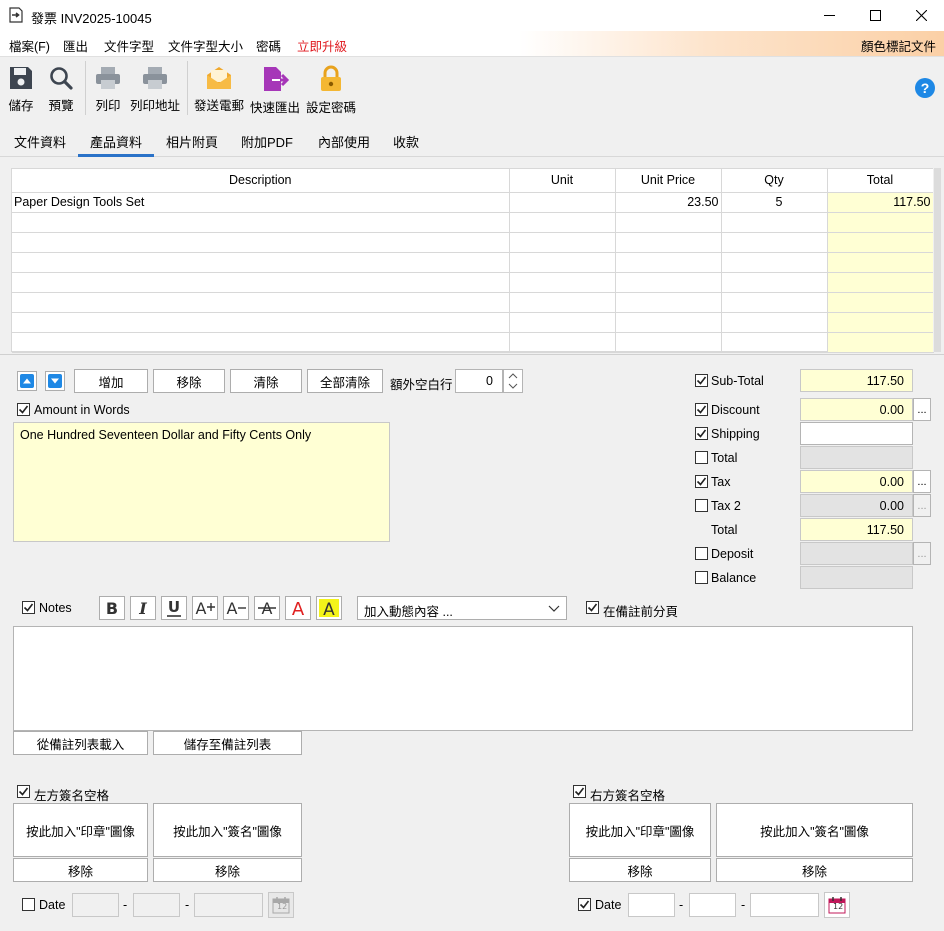 This screenshot has width=944, height=931. What do you see at coordinates (701, 481) in the screenshot?
I see `tax-checkbox` at bounding box center [701, 481].